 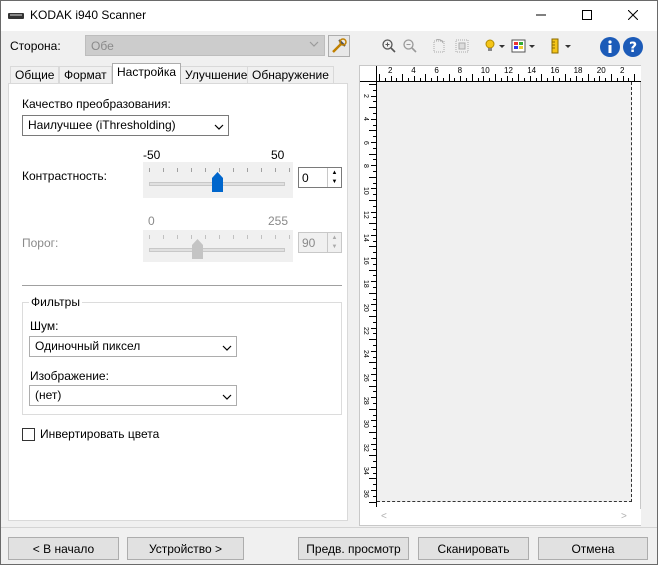 I want to click on conversion-quality-value: Наилучшее (iThresholding), so click(x=102, y=125).